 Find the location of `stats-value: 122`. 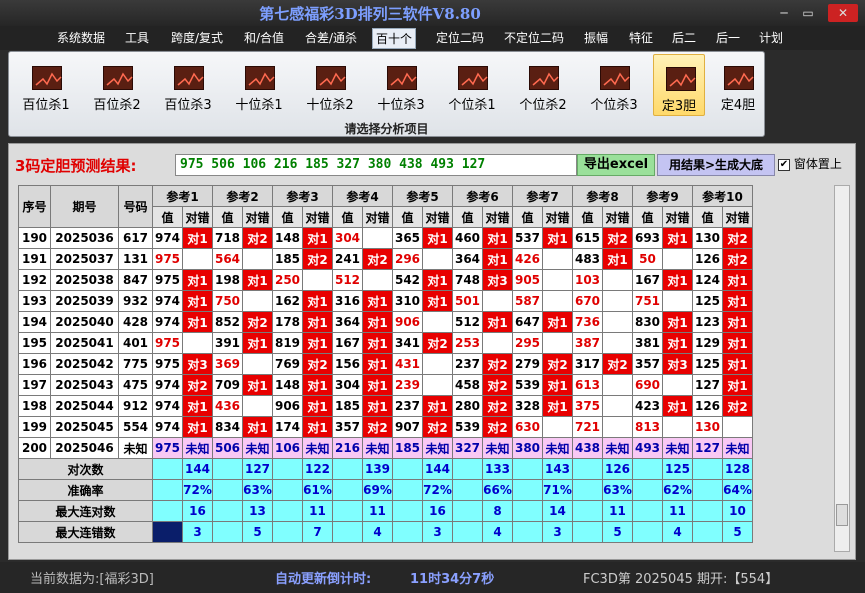

stats-value: 122 is located at coordinates (317, 469).